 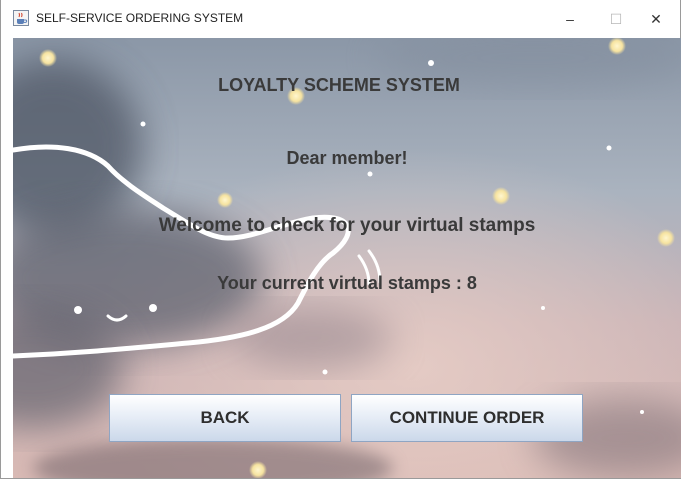 What do you see at coordinates (340, 19) in the screenshot?
I see `title-bar: SELF-SERVICE ORDERING SYSTEM – ☐ ✕` at bounding box center [340, 19].